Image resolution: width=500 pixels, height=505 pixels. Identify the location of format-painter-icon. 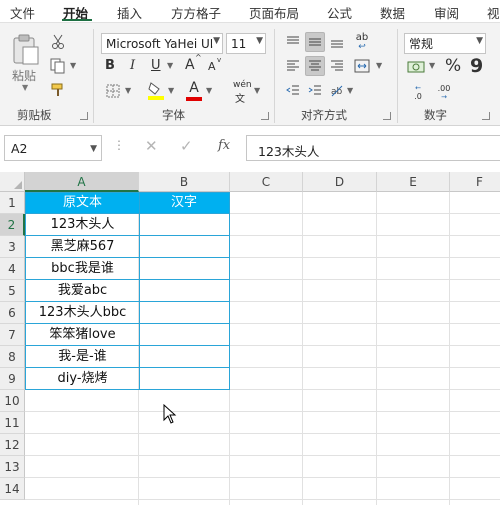
(58, 90).